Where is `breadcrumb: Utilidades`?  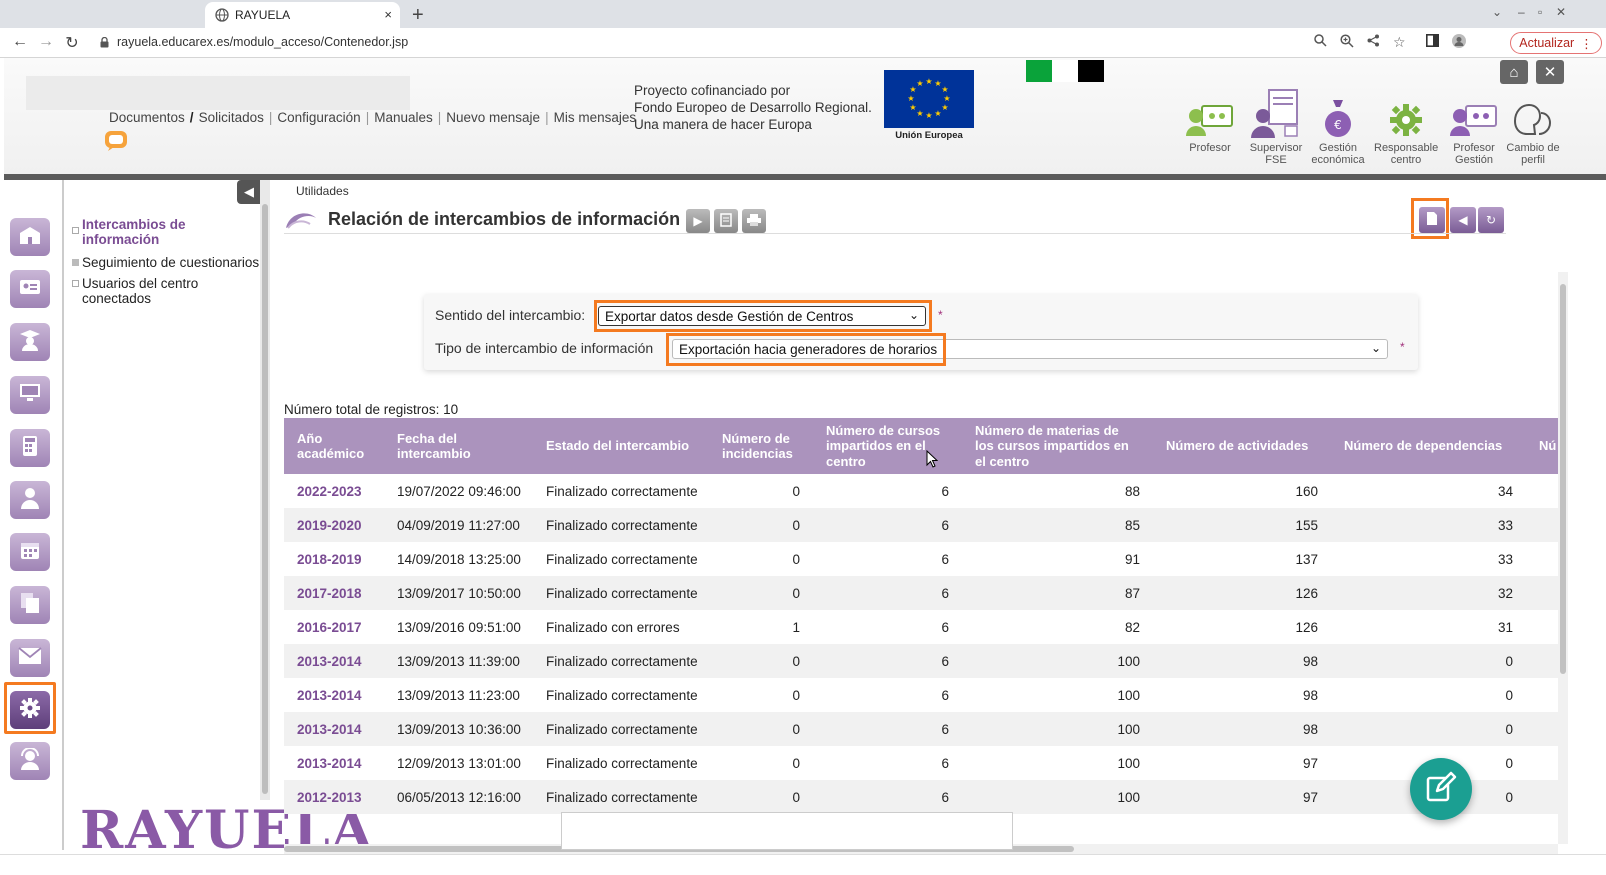
breadcrumb: Utilidades is located at coordinates (322, 191).